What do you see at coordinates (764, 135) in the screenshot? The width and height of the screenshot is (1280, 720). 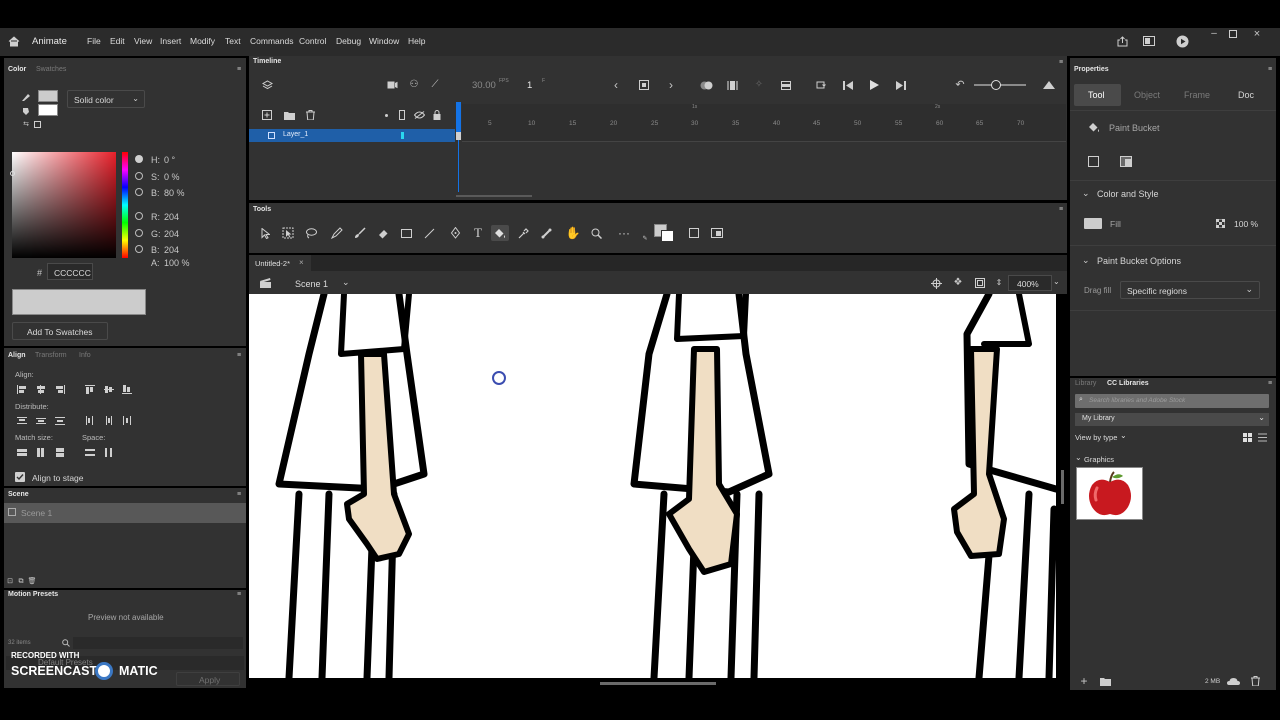 I see `layer-frames-row` at bounding box center [764, 135].